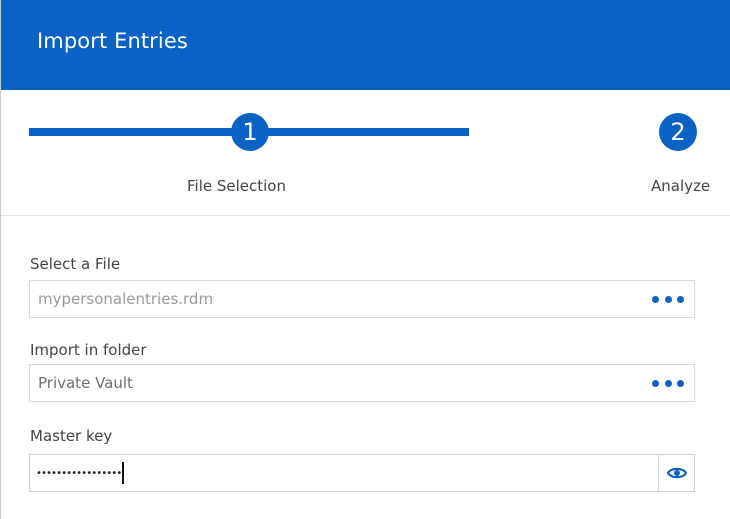  Describe the element at coordinates (365, 215) in the screenshot. I see `section-divider` at that location.